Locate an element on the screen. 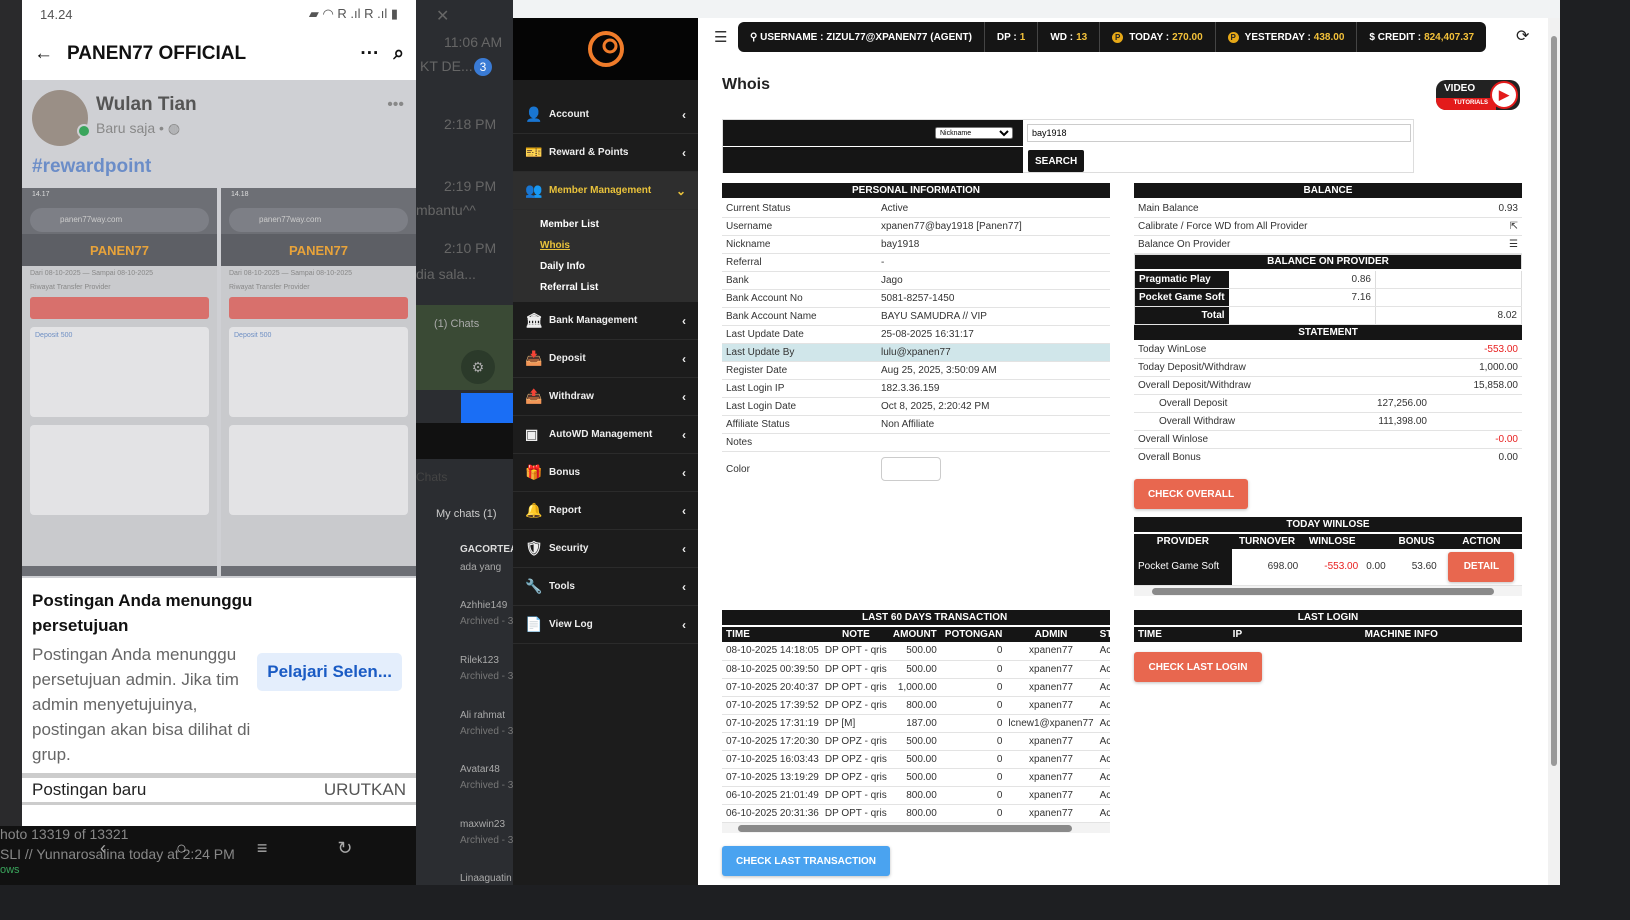 This screenshot has height=920, width=1630. chat-name: Rilek123 is located at coordinates (479, 660).